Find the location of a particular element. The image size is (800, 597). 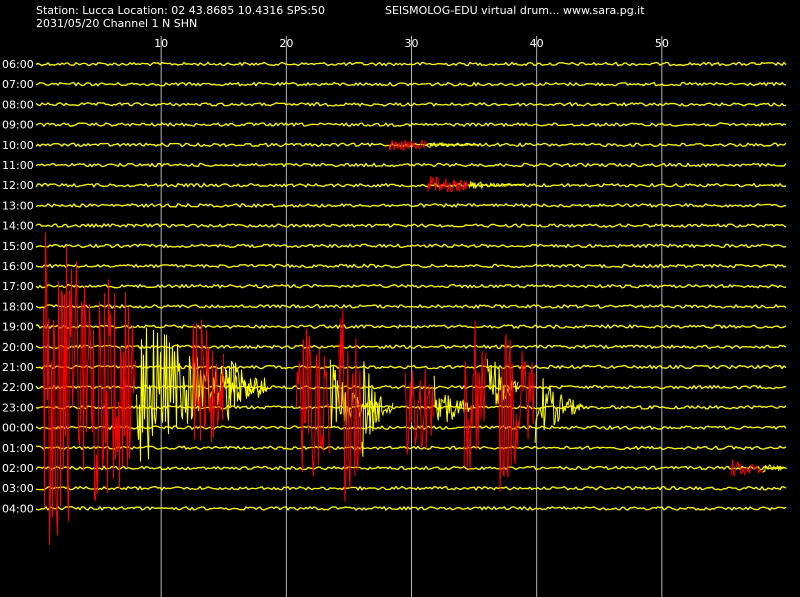

row-time-label: 22:00 is located at coordinates (18, 387).